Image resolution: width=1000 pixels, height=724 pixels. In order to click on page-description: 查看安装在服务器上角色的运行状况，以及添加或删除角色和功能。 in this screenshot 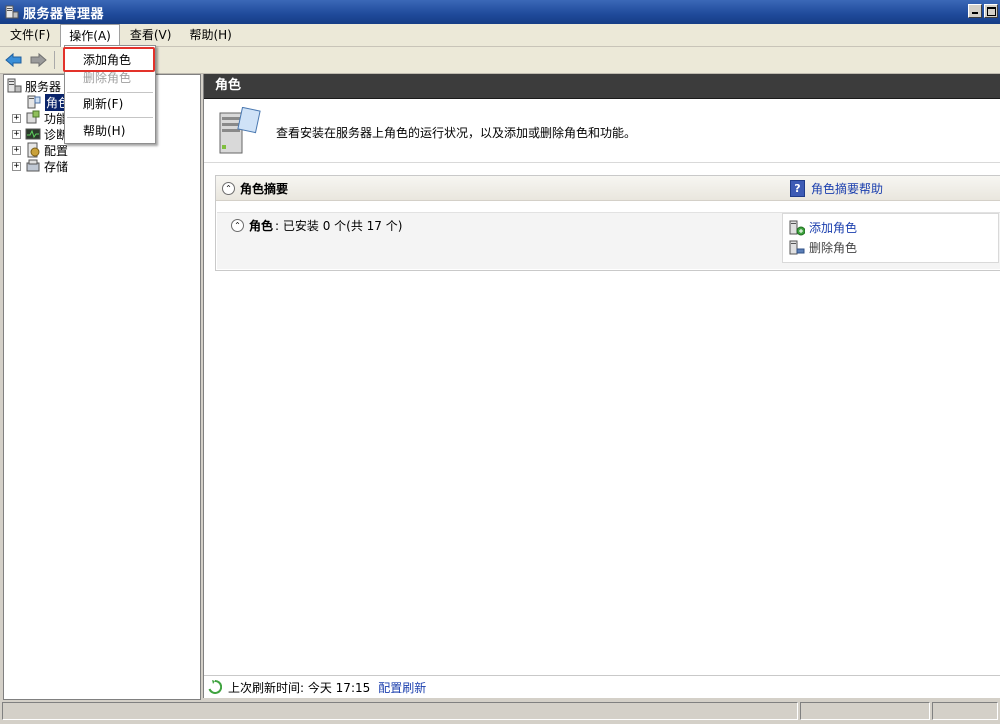, I will do `click(456, 132)`.